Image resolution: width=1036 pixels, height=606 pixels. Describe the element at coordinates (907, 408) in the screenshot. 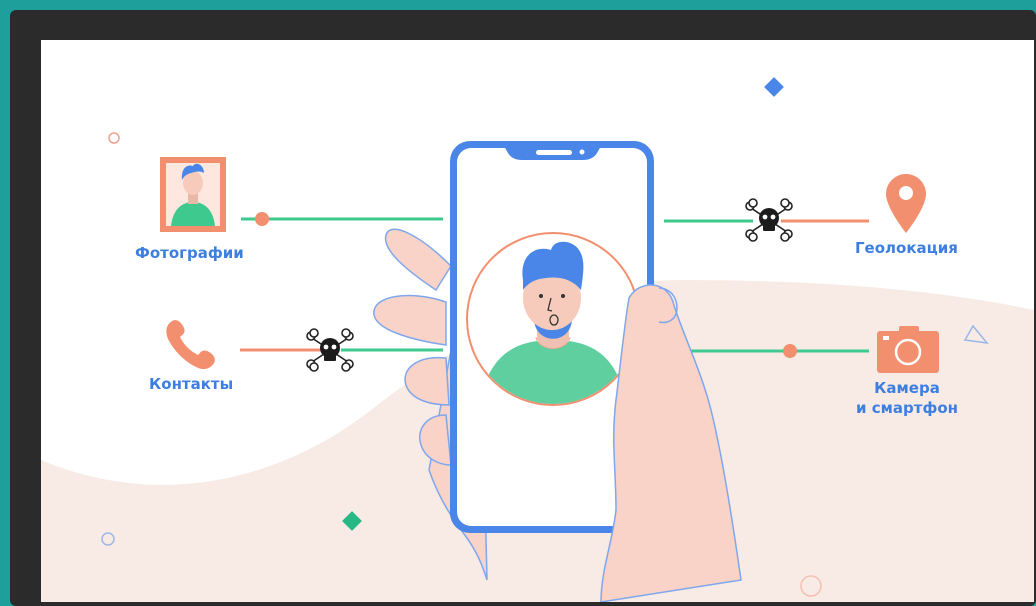

I see `camera-label-line2: и смартфон` at that location.